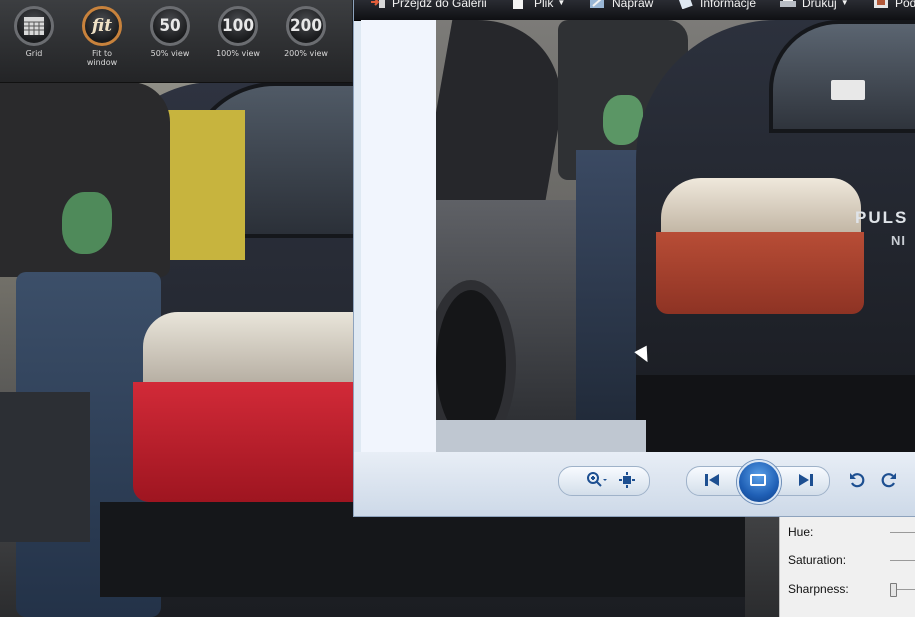  I want to click on rotate-cw-icon, so click(889, 480).